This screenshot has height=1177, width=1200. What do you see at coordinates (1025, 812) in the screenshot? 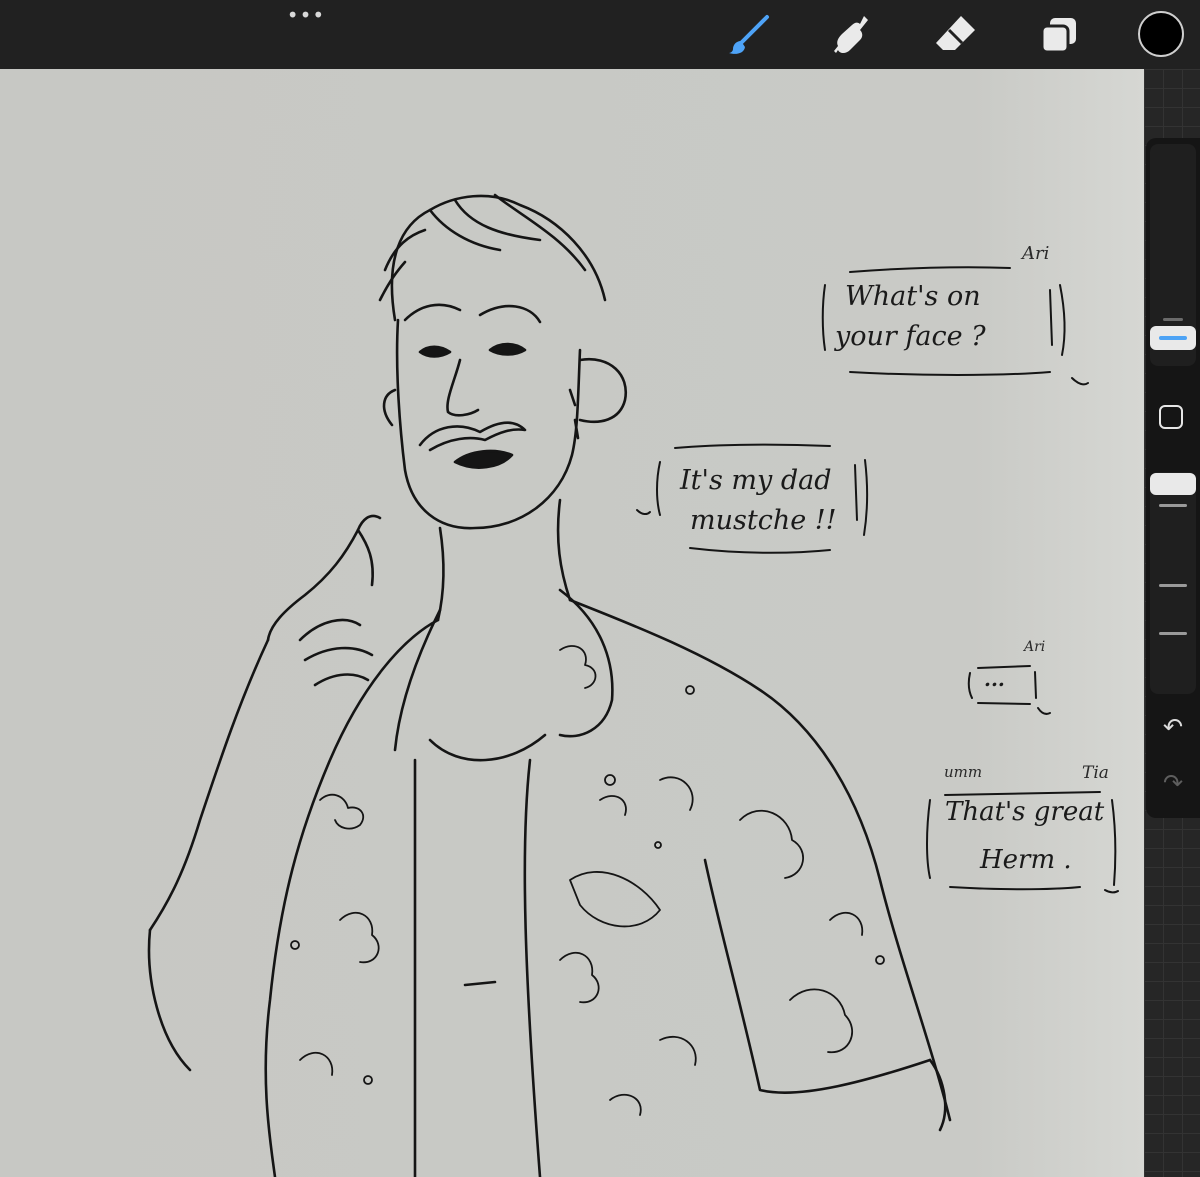
I see `bubble-text-line: That's great` at bounding box center [1025, 812].